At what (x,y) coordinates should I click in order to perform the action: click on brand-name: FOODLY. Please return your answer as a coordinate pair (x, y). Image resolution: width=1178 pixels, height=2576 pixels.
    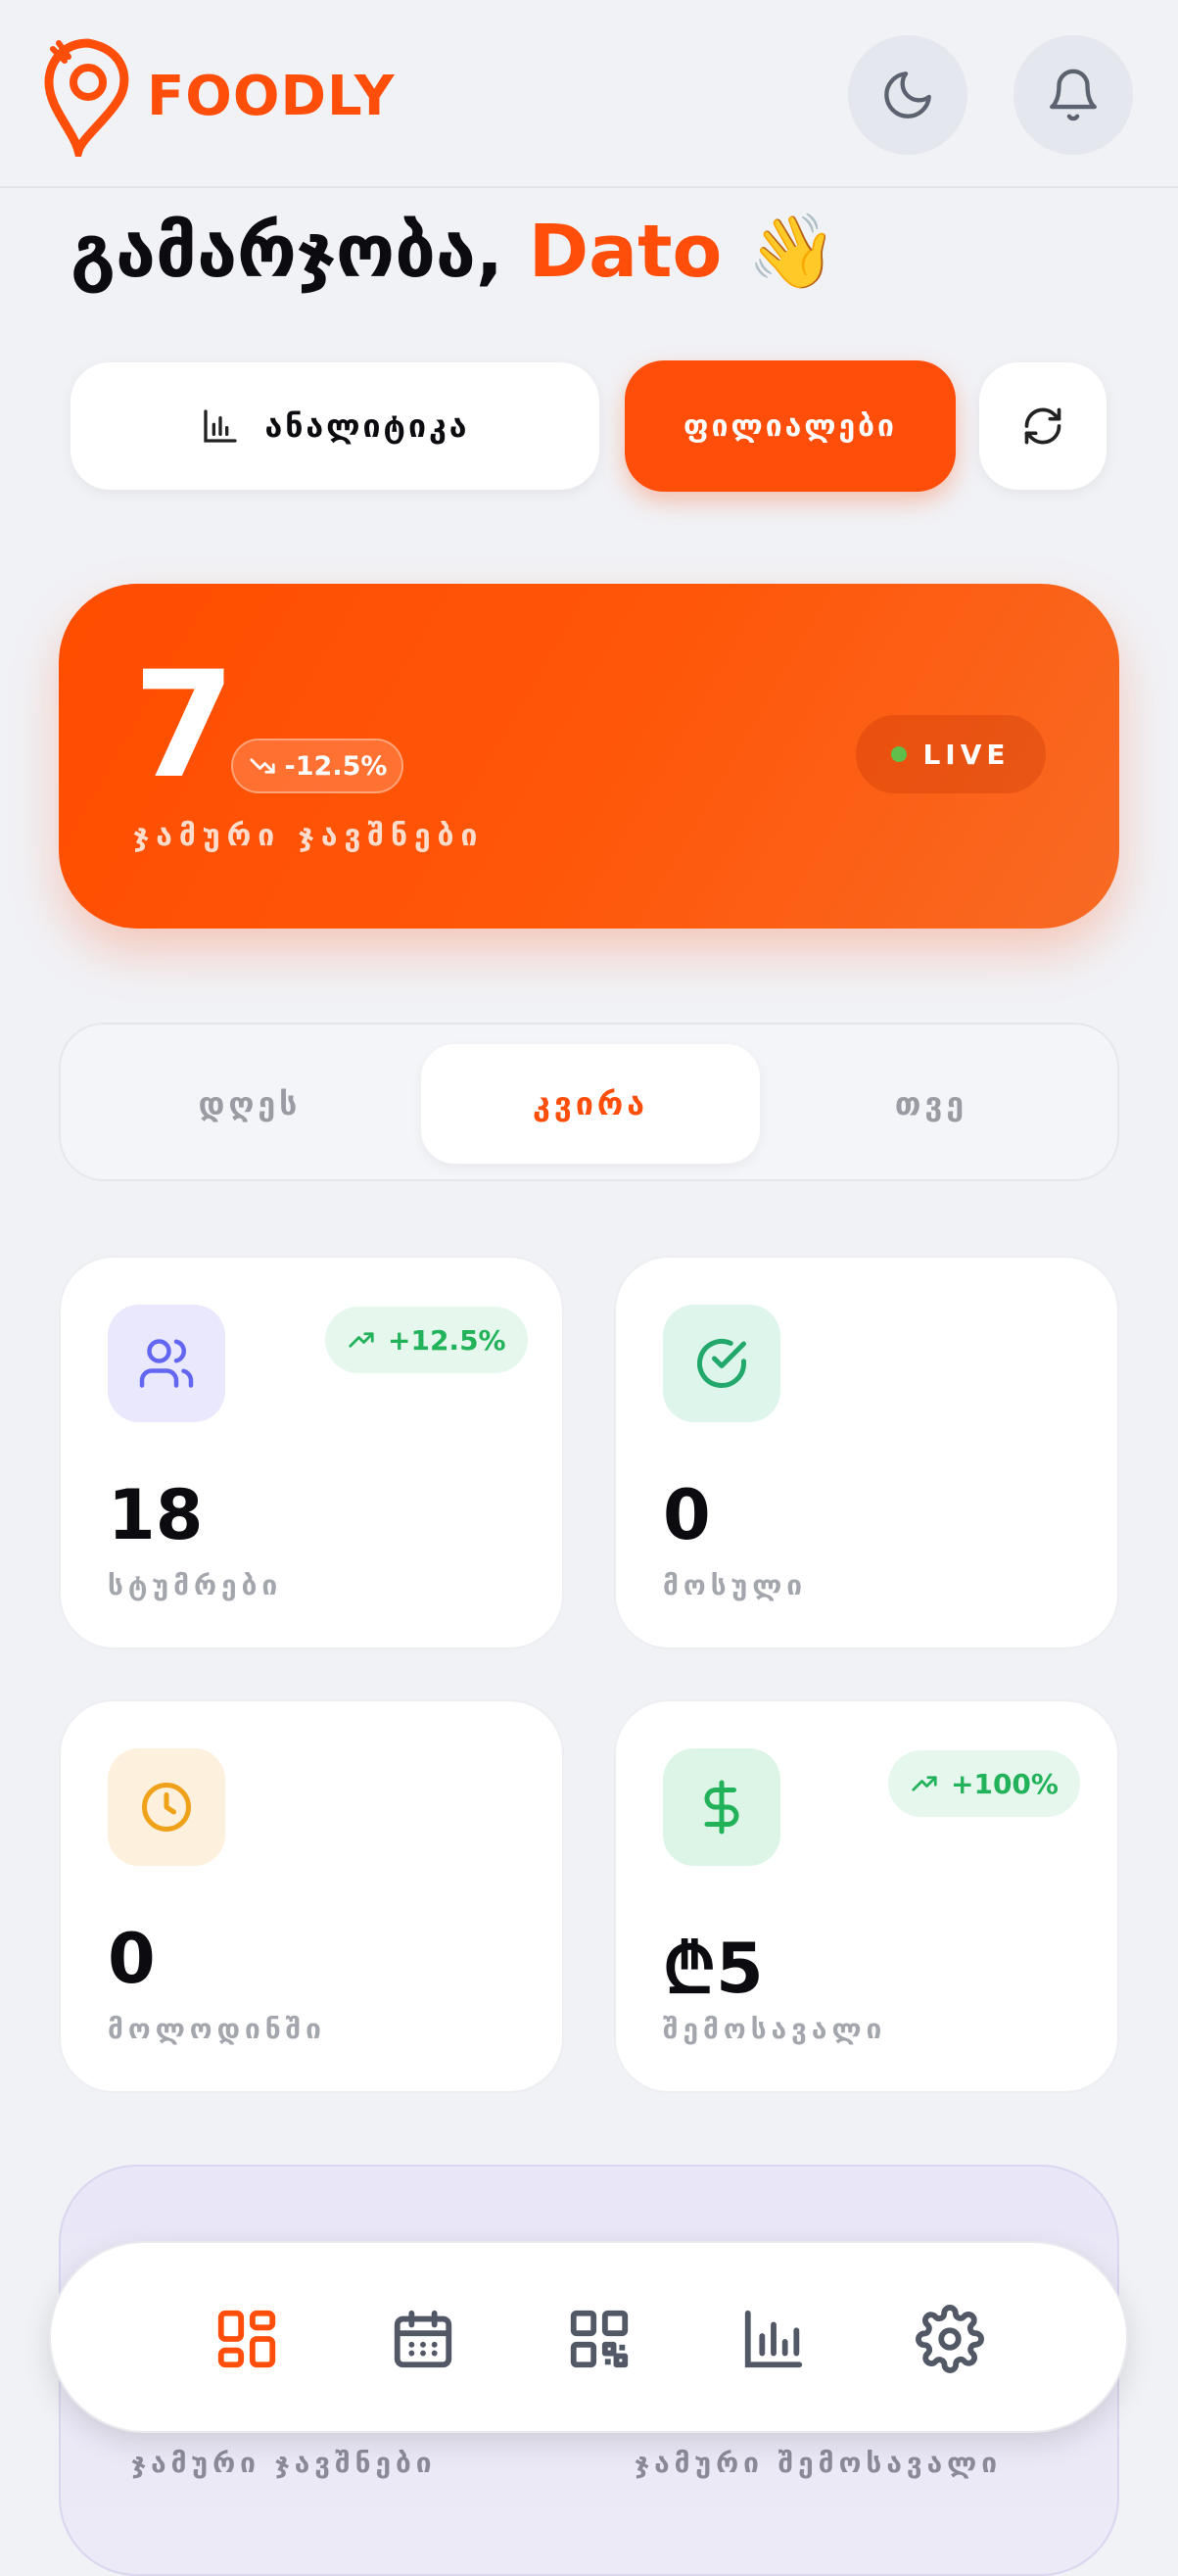
    Looking at the image, I should click on (271, 96).